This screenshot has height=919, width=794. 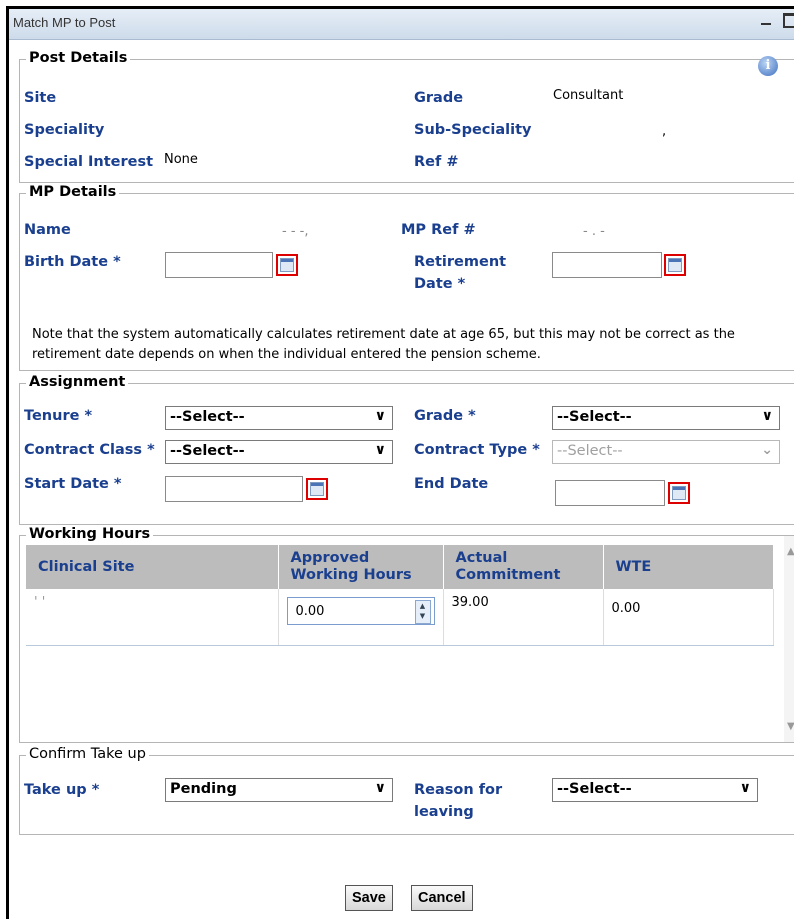 I want to click on birth-date-label: Birth Date *, so click(x=72, y=262).